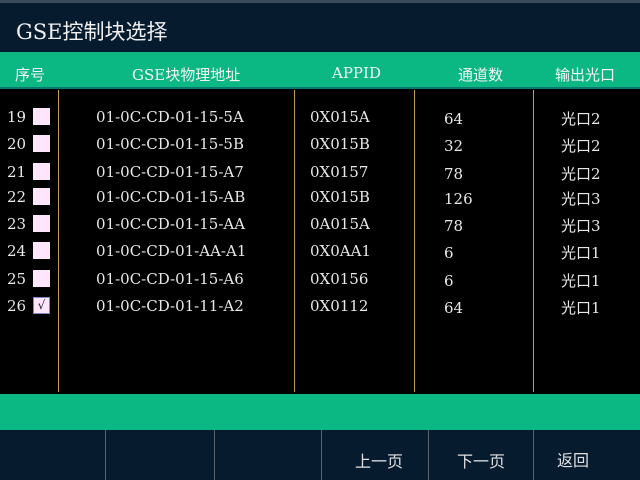 The width and height of the screenshot is (640, 480). What do you see at coordinates (17, 197) in the screenshot?
I see `row-index: 22` at bounding box center [17, 197].